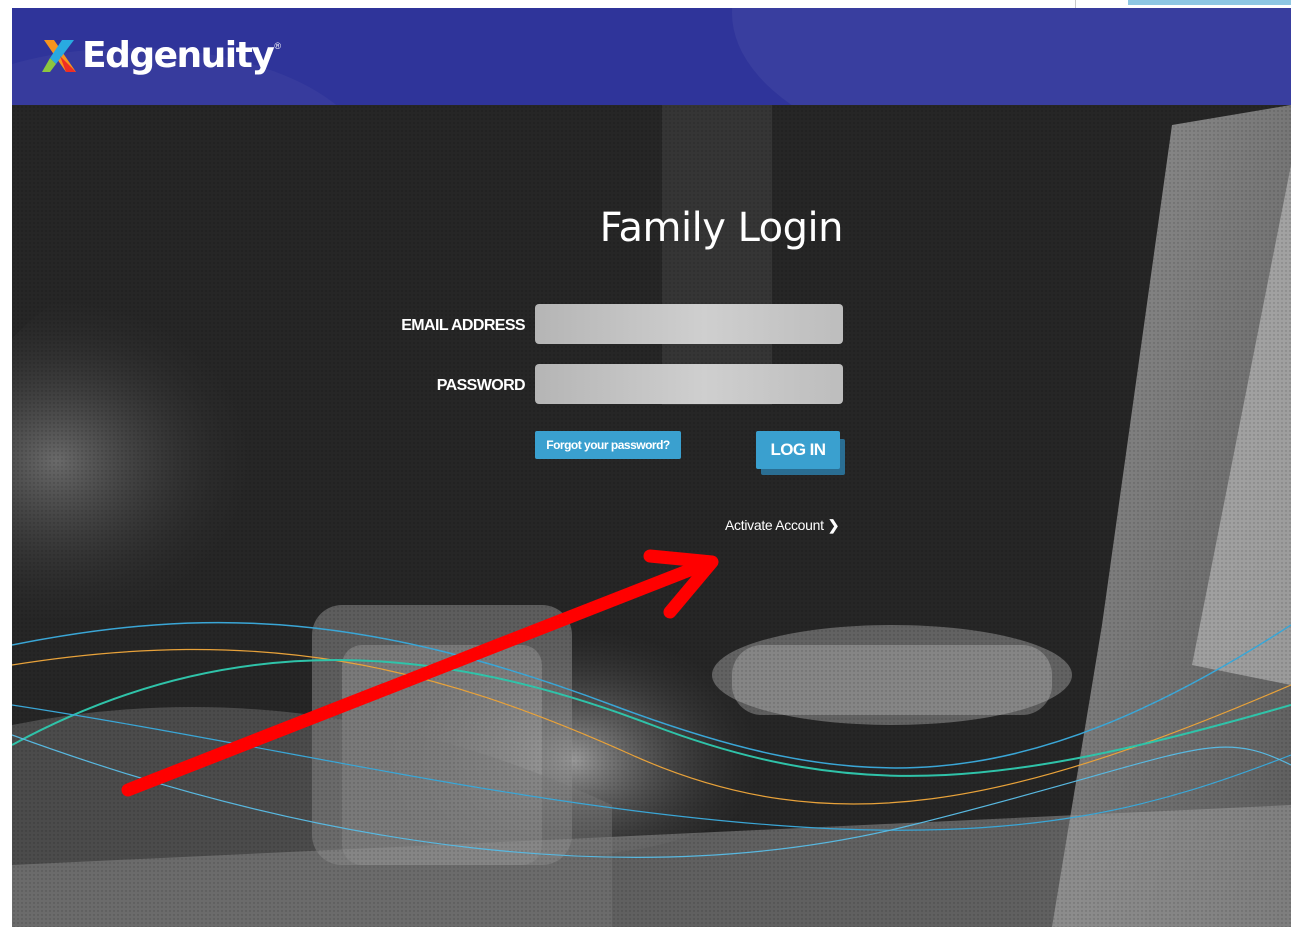  I want to click on email-label: EMAIL ADDRESS, so click(463, 325).